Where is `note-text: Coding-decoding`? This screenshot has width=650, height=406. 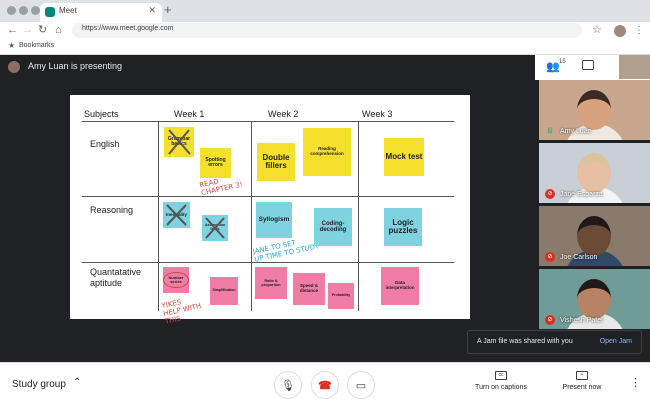
note-text: Coding-decoding is located at coordinates (333, 226).